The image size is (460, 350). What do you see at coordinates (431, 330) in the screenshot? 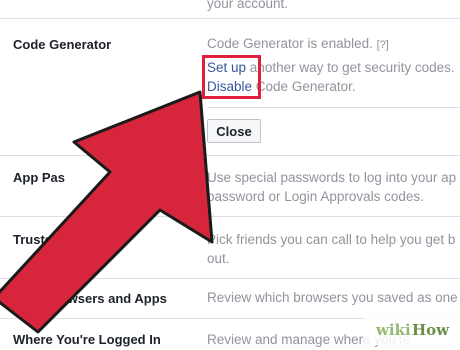
I see `watermark-how: How` at bounding box center [431, 330].